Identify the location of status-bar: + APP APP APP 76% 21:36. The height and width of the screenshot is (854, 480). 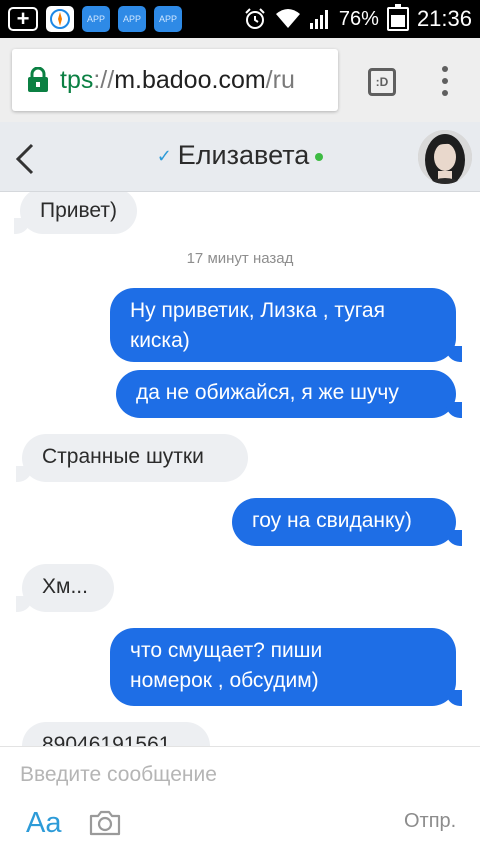
(240, 19).